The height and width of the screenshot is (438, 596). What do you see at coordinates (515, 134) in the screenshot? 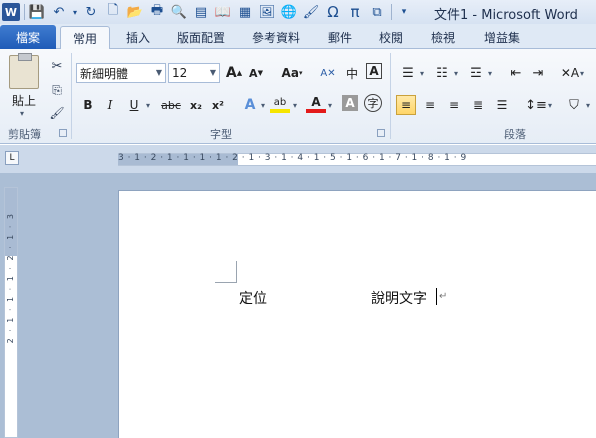
I see `group-label-paragraph: 段落` at bounding box center [515, 134].